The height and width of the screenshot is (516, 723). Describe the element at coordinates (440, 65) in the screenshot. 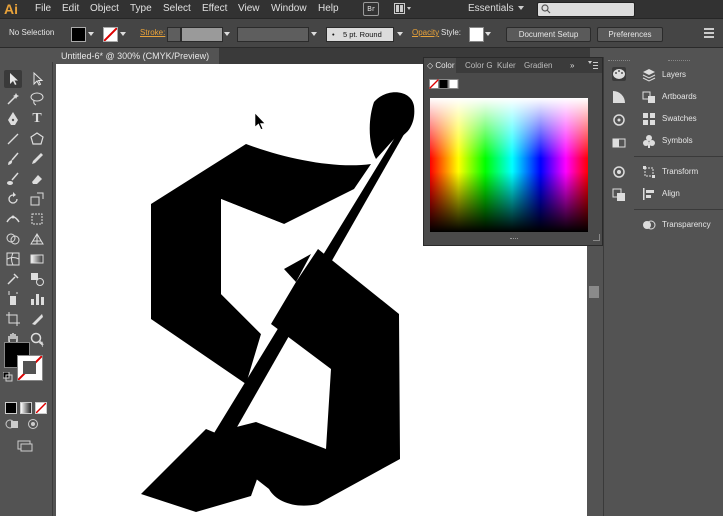

I see `tab-color: ◇ Color` at that location.